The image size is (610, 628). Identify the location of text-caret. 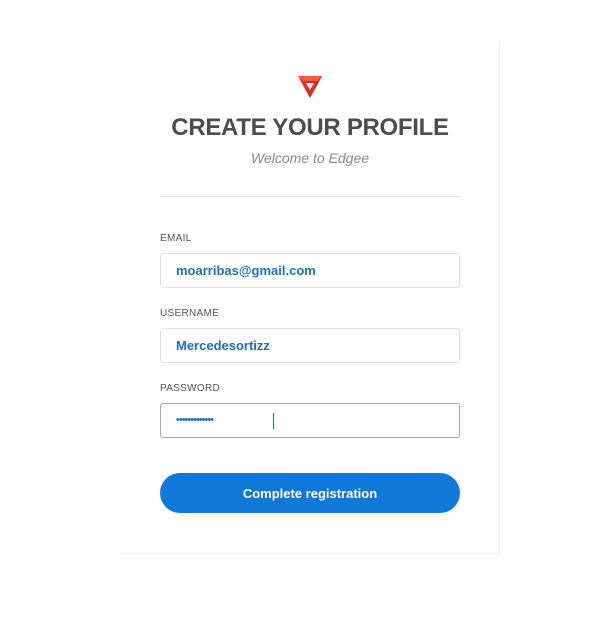
(273, 421).